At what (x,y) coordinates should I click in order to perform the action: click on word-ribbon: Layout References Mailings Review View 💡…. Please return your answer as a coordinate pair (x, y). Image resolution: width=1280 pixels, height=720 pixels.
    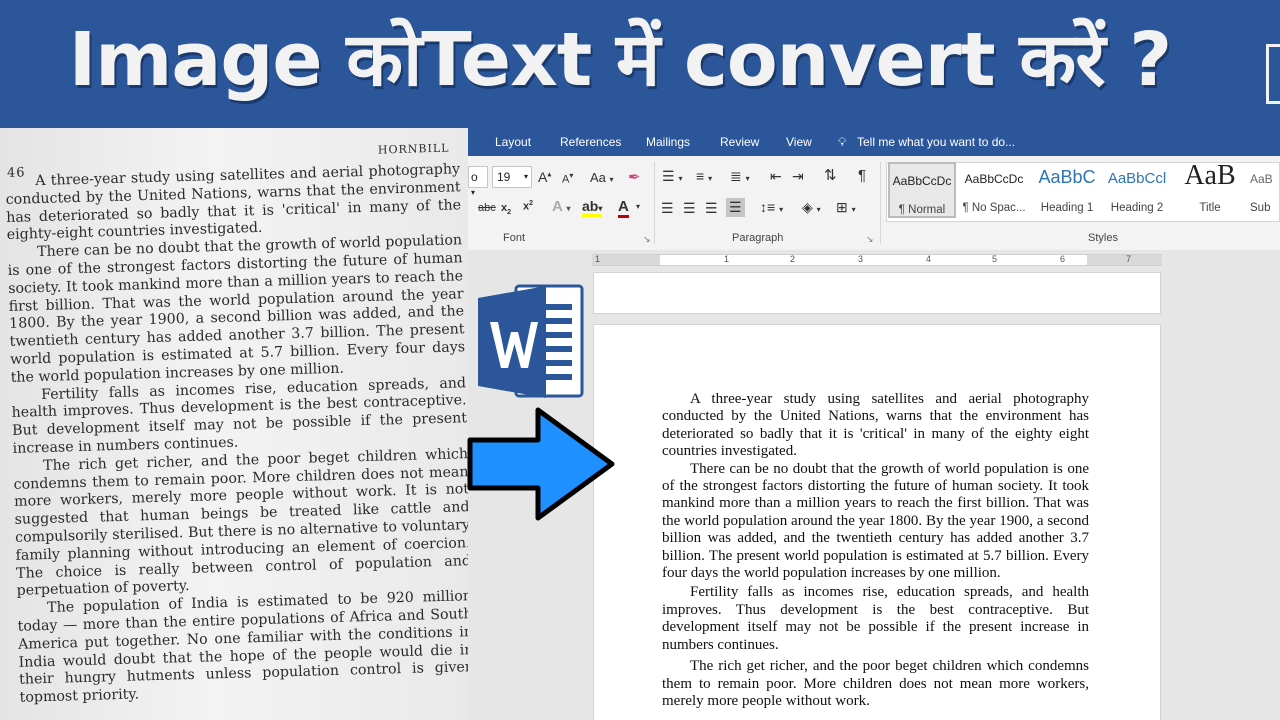
    Looking at the image, I should click on (874, 189).